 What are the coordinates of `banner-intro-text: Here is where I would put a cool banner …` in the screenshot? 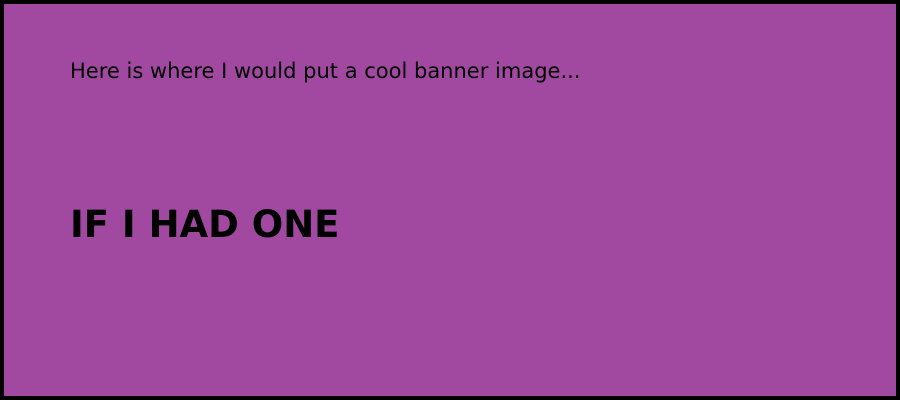 It's located at (325, 71).